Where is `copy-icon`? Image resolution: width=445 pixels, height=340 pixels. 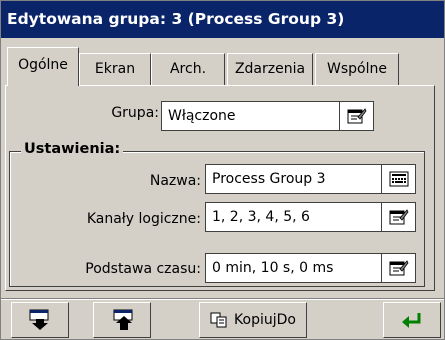 copy-icon is located at coordinates (218, 320).